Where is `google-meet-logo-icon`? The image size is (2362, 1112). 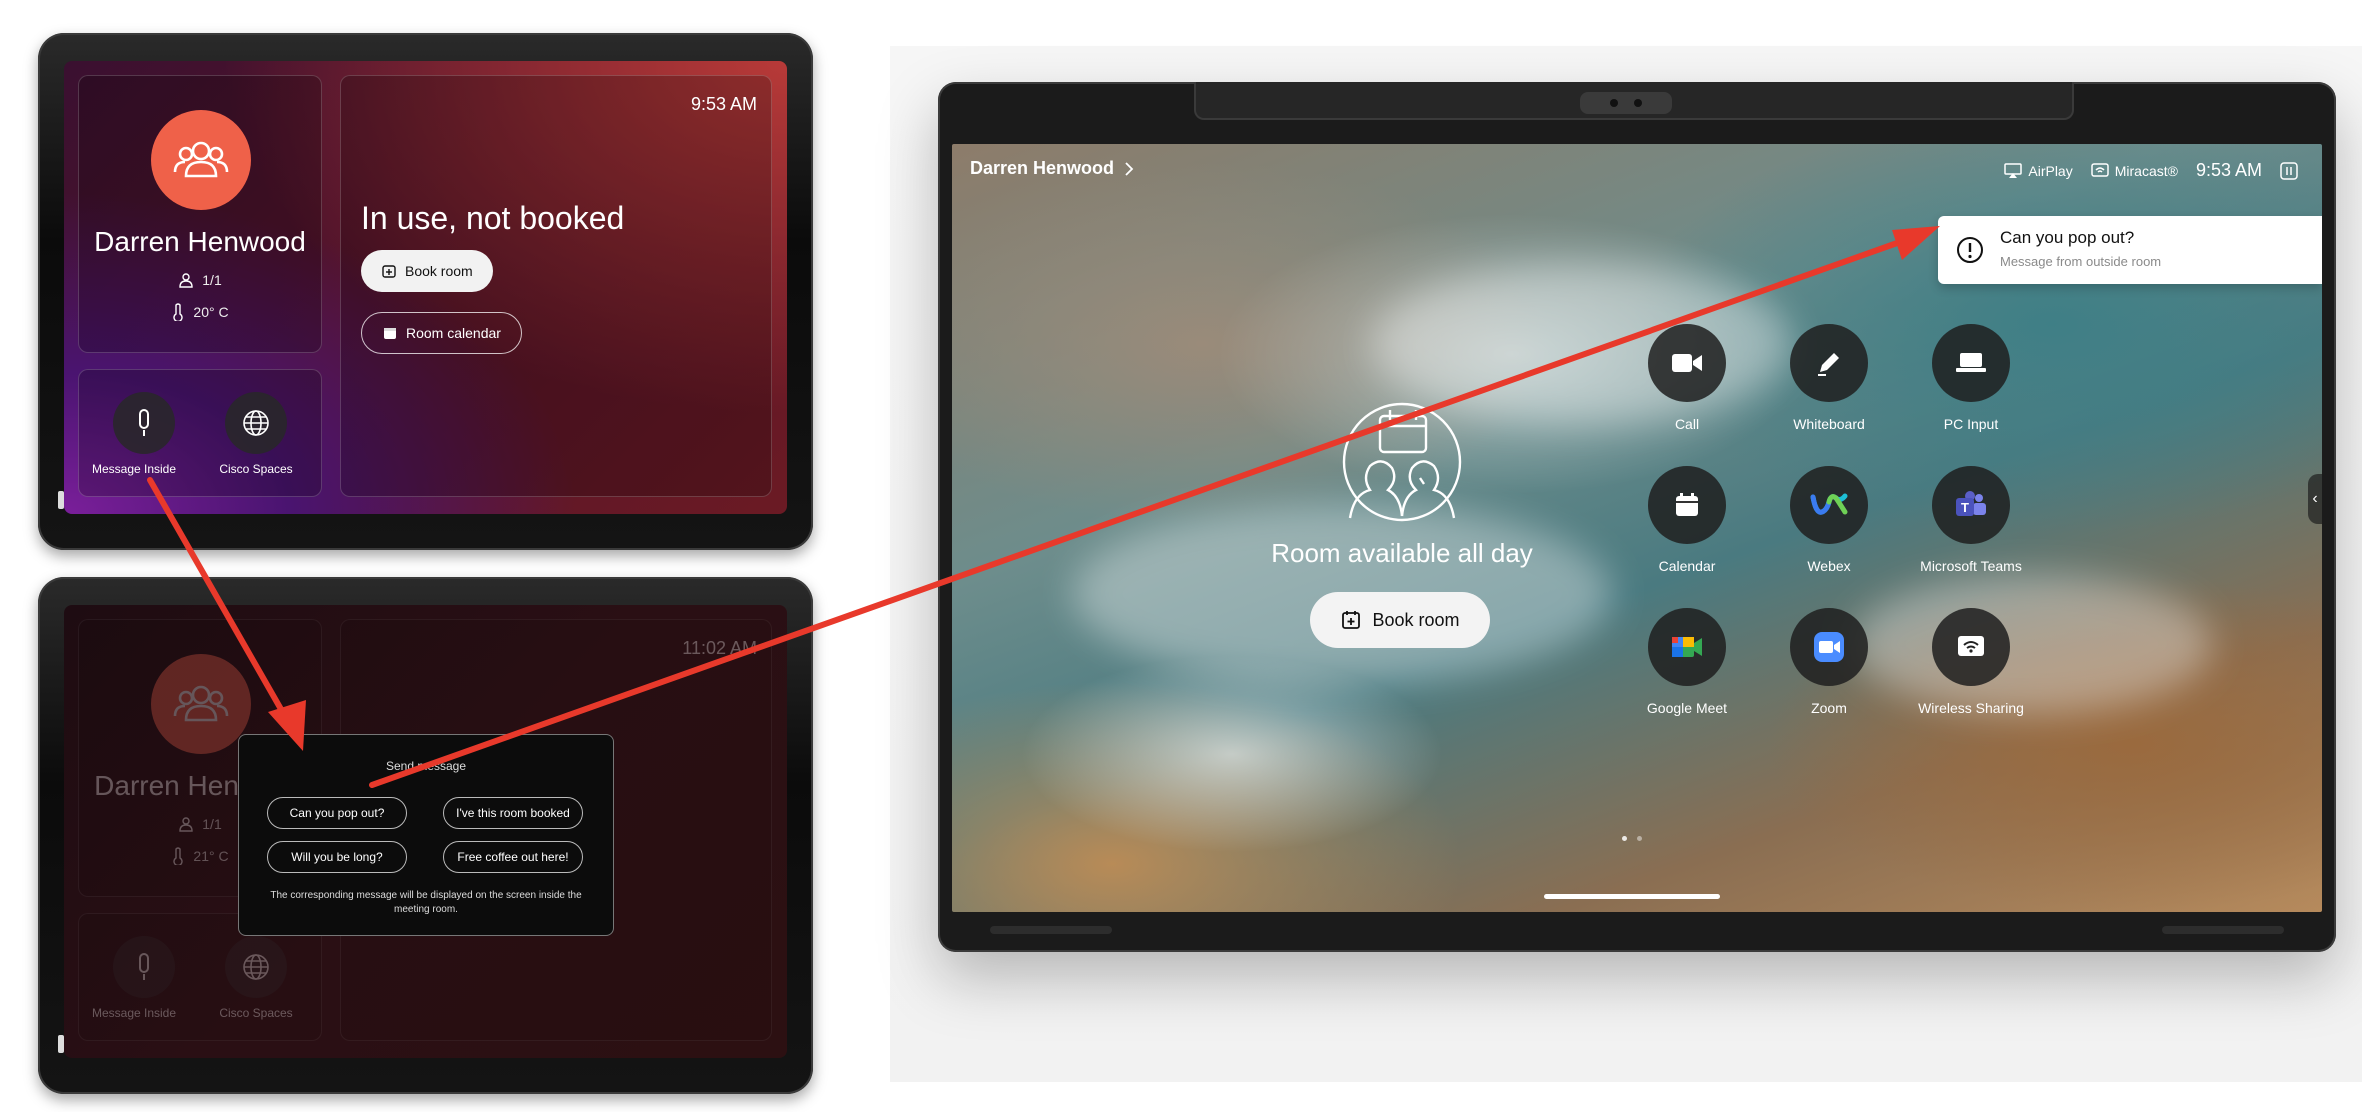
google-meet-logo-icon is located at coordinates (1687, 647).